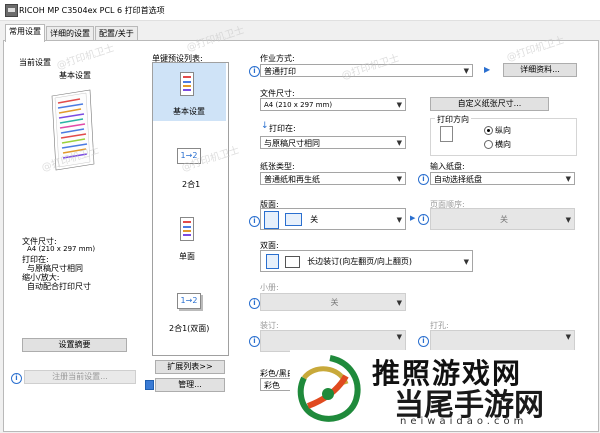 The height and width of the screenshot is (433, 600). What do you see at coordinates (269, 287) in the screenshot?
I see `booklet-label: 小册:` at bounding box center [269, 287].